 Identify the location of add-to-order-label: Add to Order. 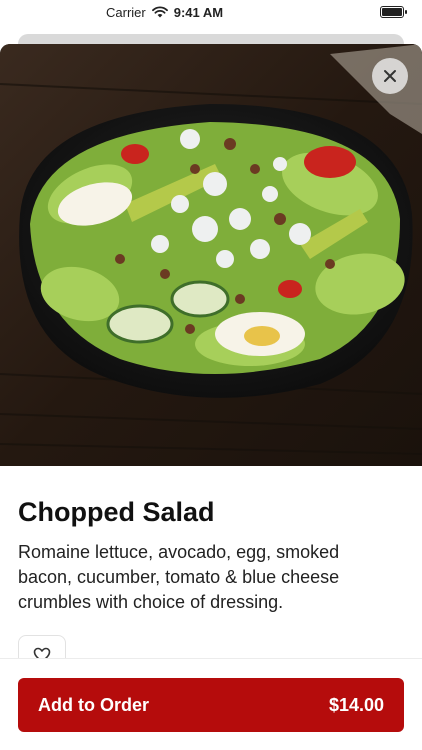
(93, 704).